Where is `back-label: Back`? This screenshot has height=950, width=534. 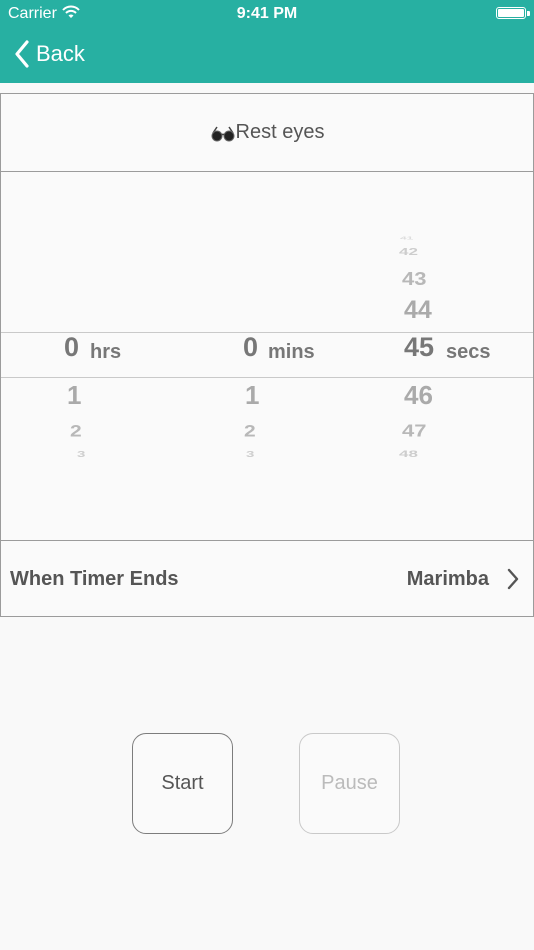 back-label: Back is located at coordinates (60, 53).